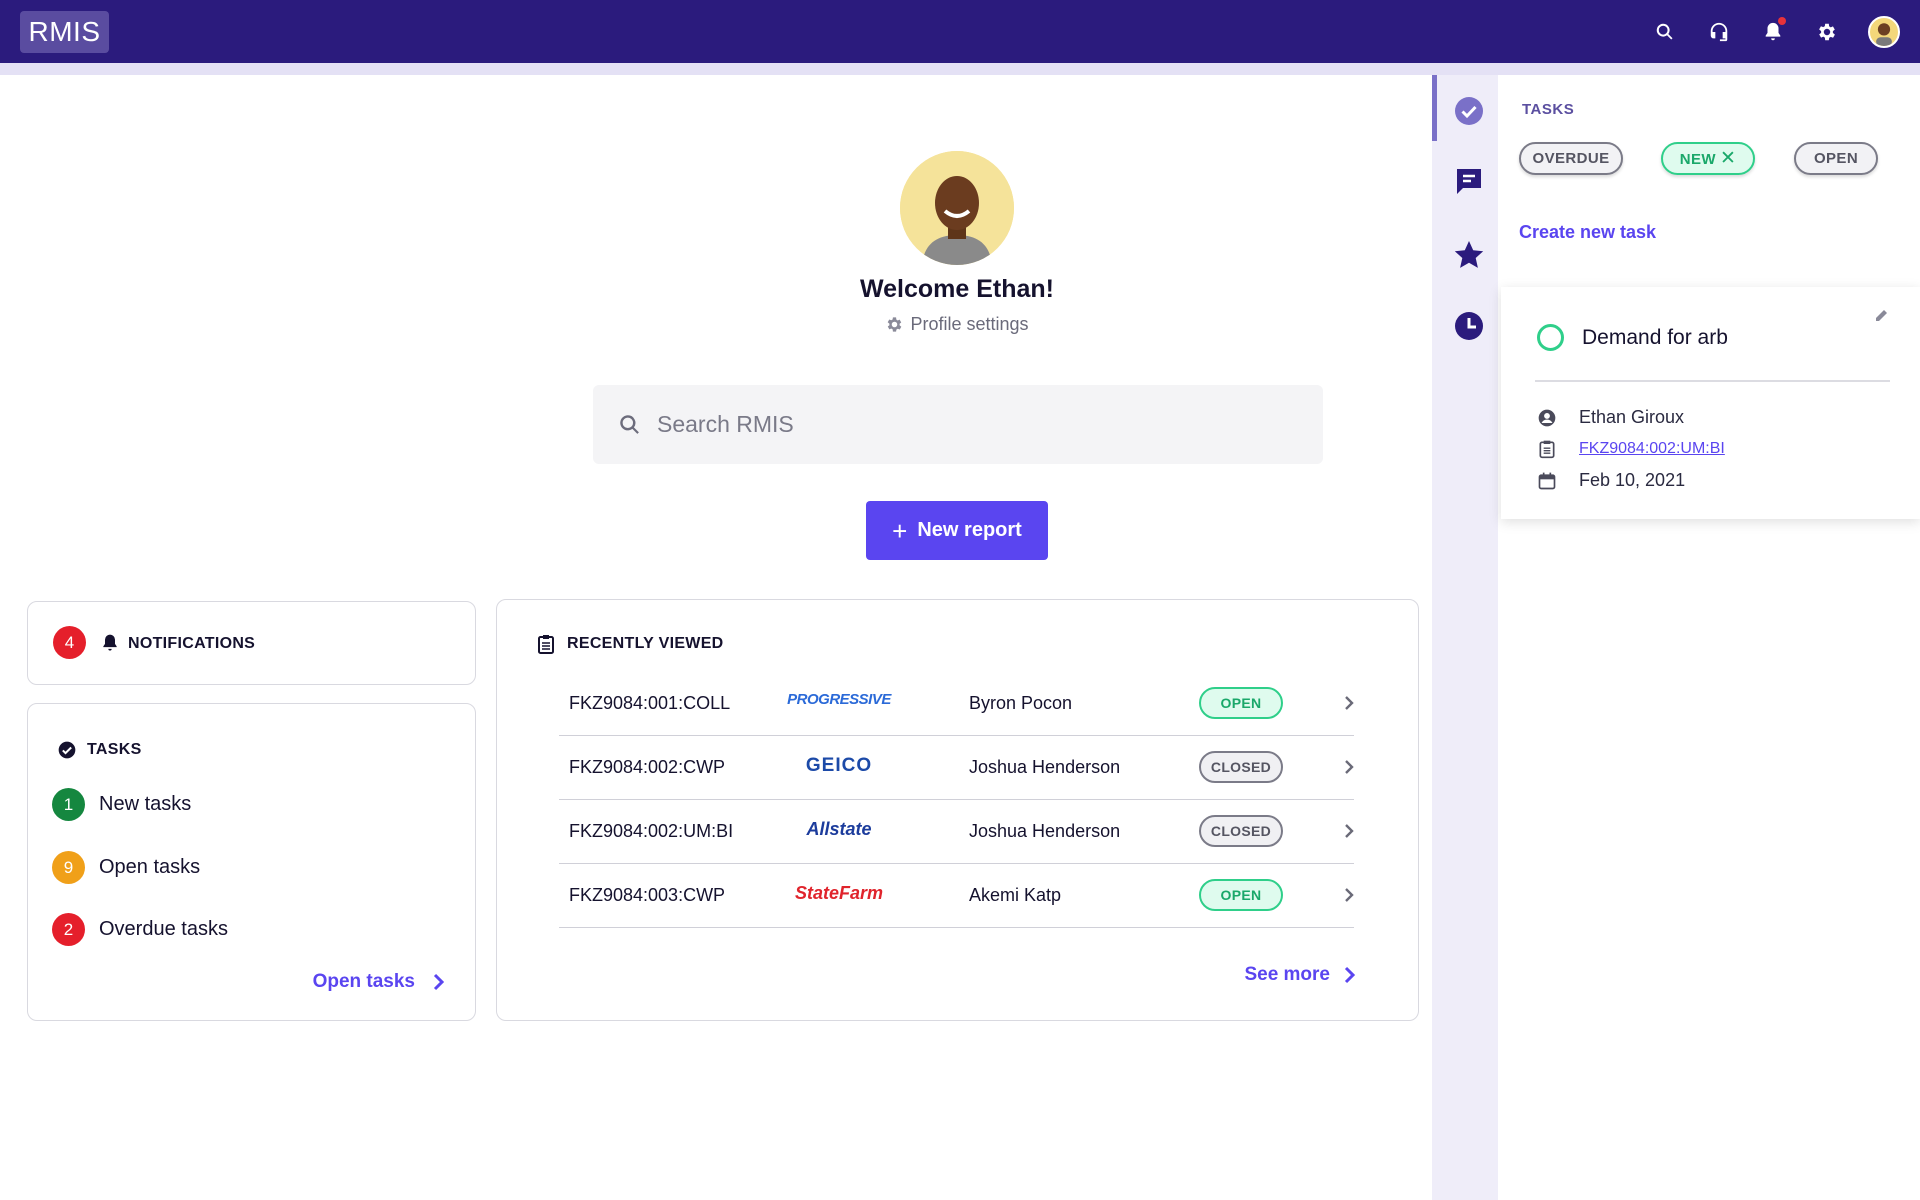 This screenshot has height=1200, width=1920. I want to click on recently-viewed-title: RECENTLY VIEWED, so click(645, 643).